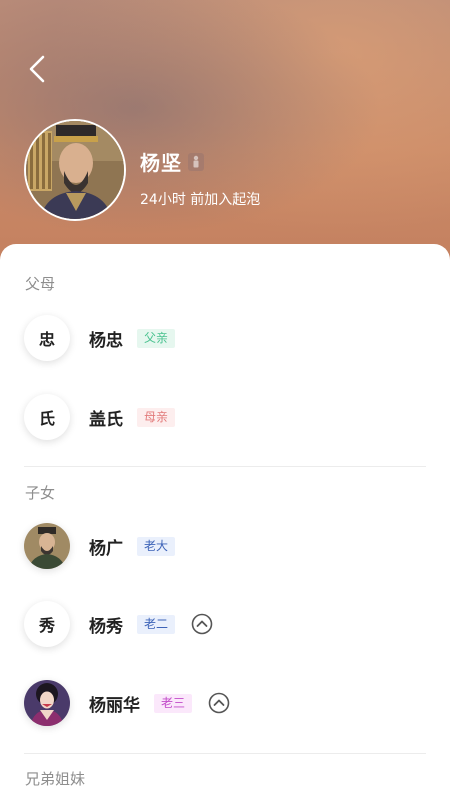  What do you see at coordinates (55, 779) in the screenshot?
I see `section-title-siblings: 兄弟姐妹` at bounding box center [55, 779].